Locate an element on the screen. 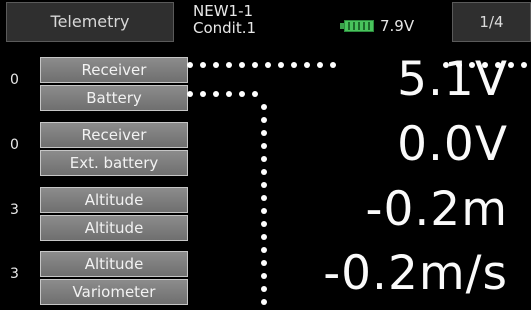 The height and width of the screenshot is (310, 531). callout-receiver is located at coordinates (357, 65).